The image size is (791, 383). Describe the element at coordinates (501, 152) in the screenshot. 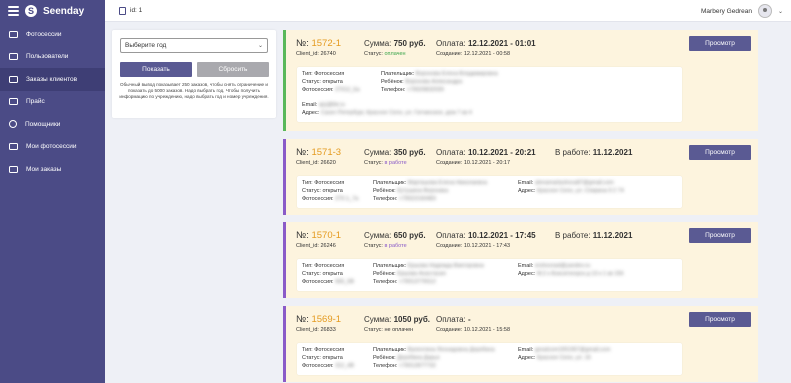

I see `payment-value: 10.12.2021 - 20:21` at that location.